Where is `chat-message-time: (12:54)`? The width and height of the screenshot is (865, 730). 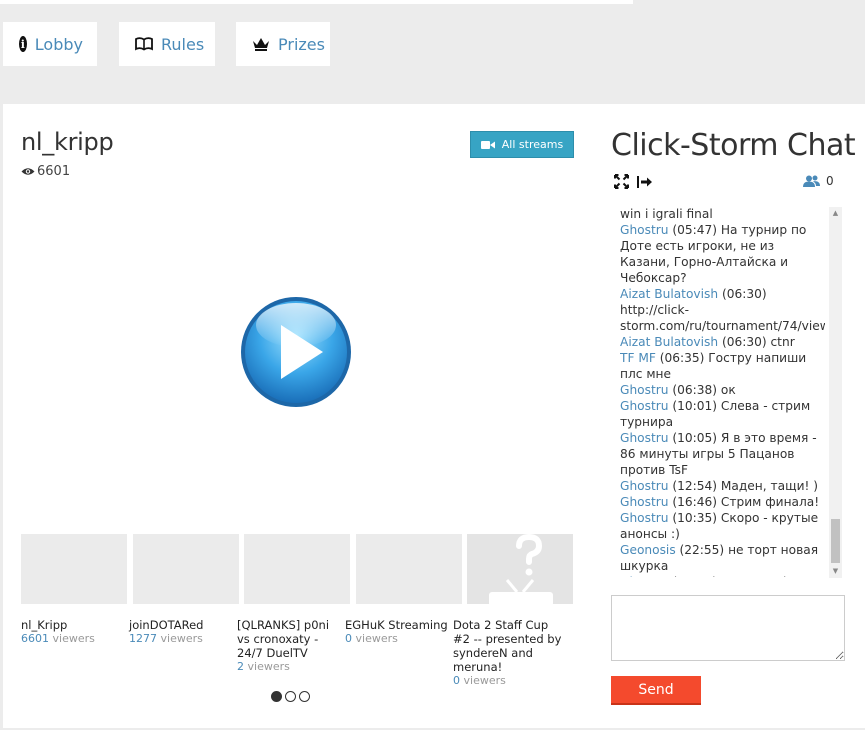 chat-message-time: (12:54) is located at coordinates (695, 486).